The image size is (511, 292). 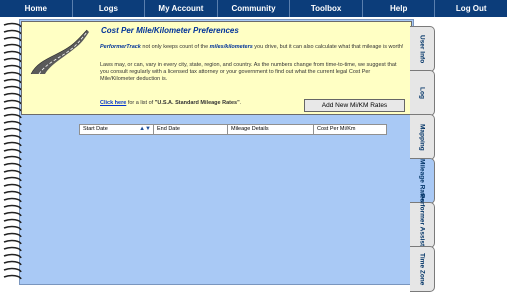 I want to click on tab-log: Log, so click(x=422, y=93).